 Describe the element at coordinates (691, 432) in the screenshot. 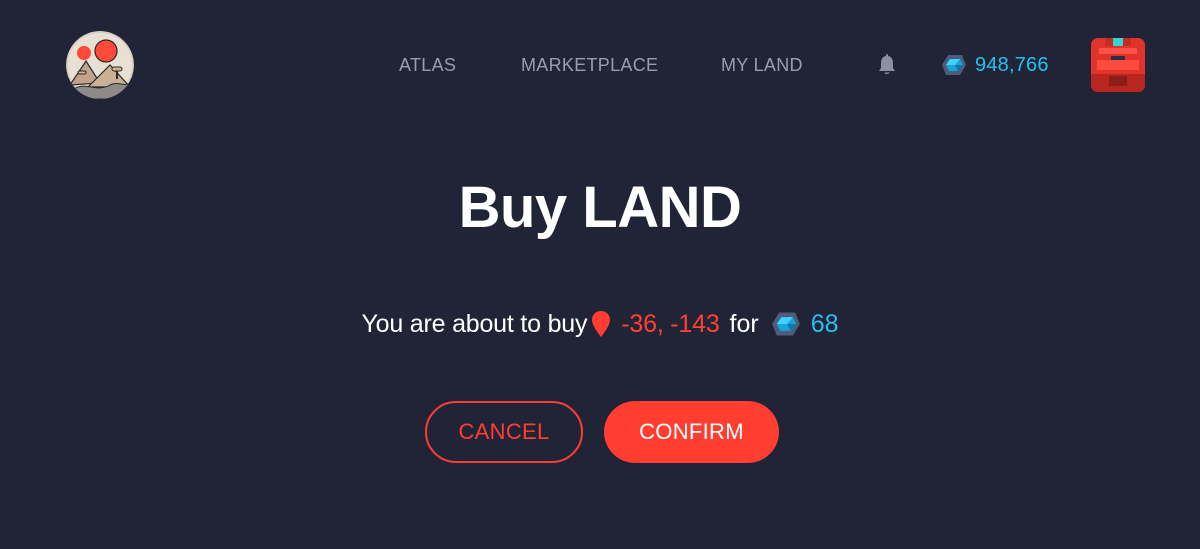

I see `confirm-button: CONFIRM` at that location.